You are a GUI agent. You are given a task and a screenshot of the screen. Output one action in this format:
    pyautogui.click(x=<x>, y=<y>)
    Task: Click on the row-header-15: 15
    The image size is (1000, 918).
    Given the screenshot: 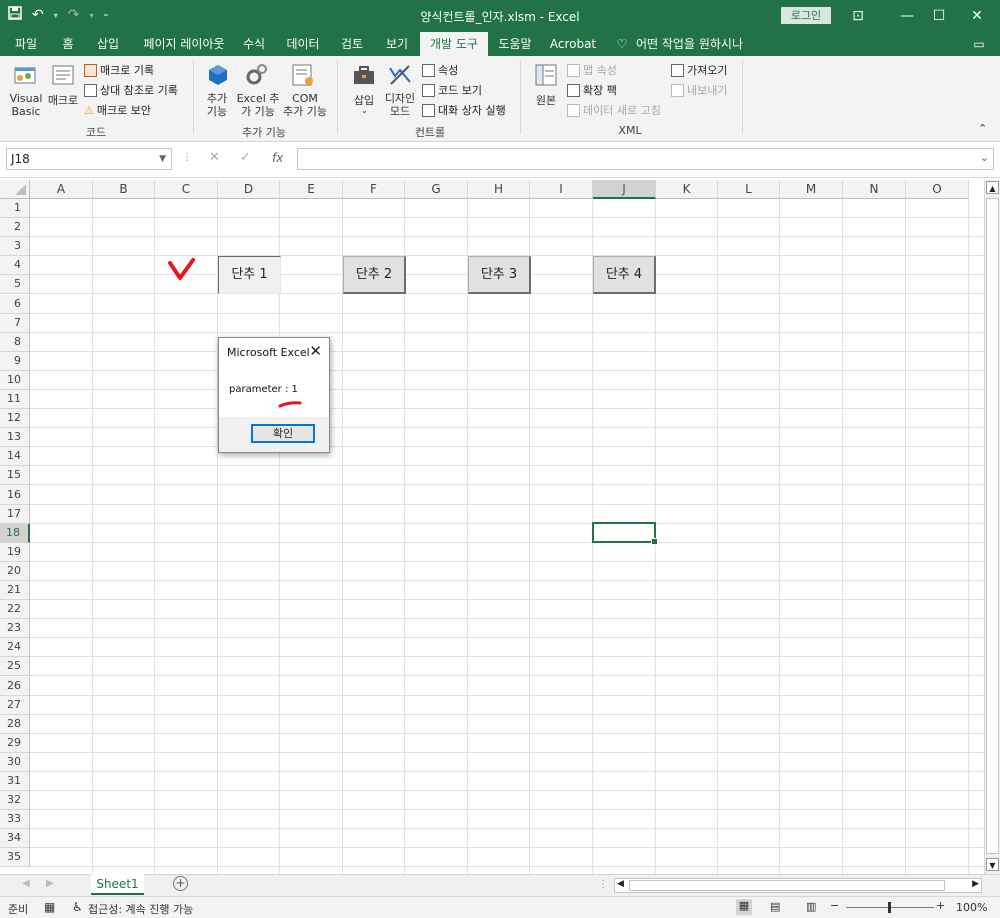 What is the action you would take?
    pyautogui.click(x=15, y=476)
    